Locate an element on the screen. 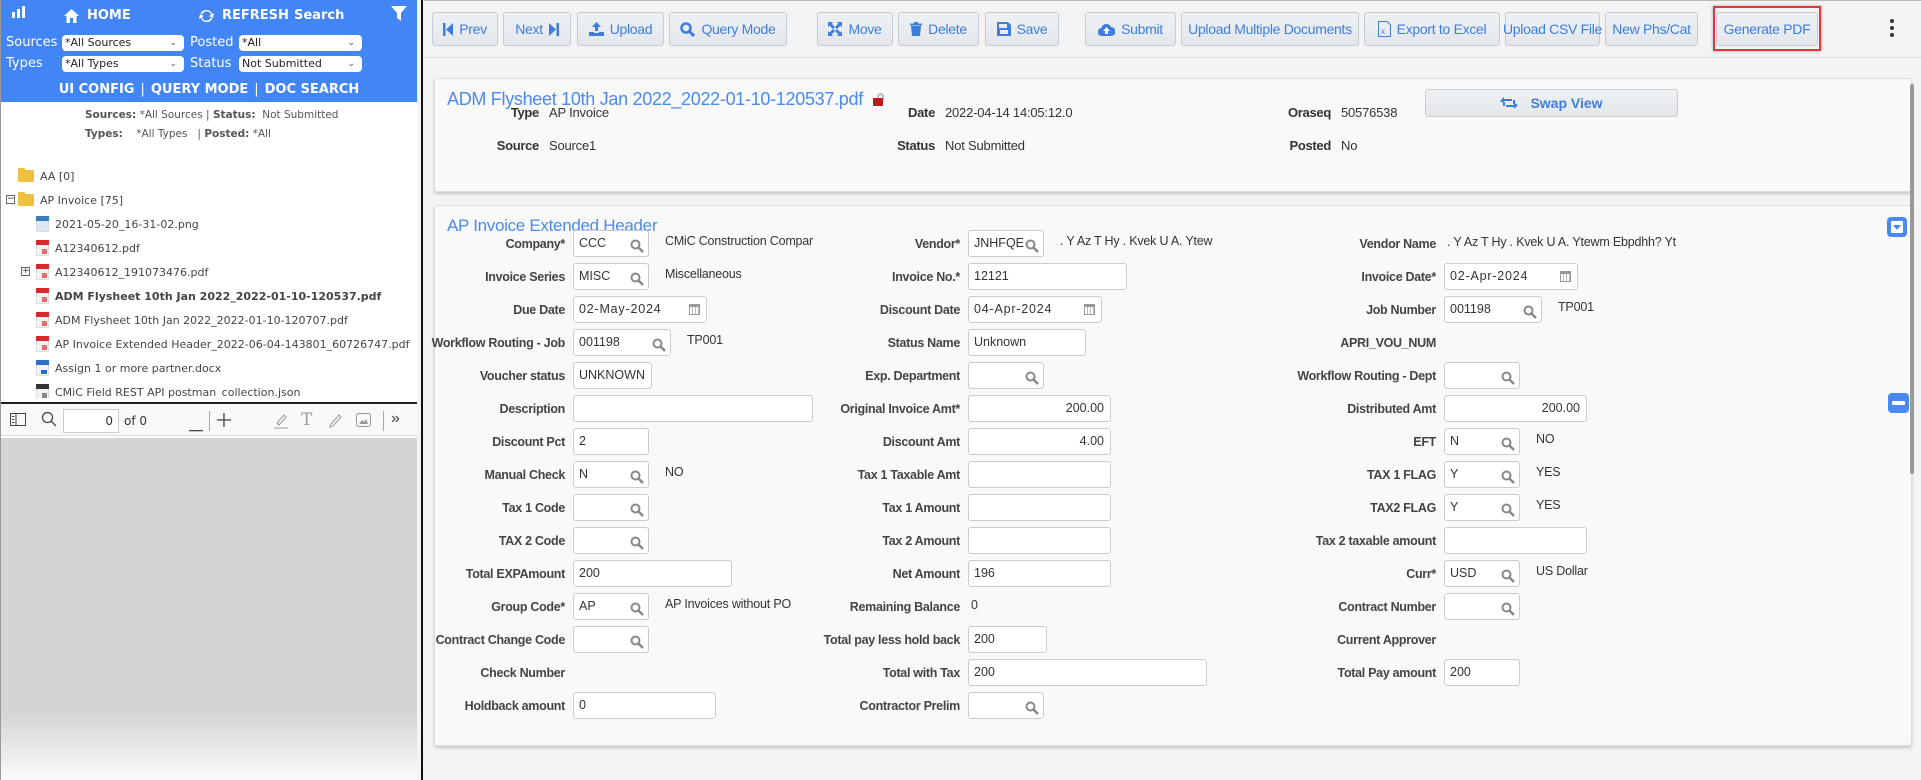  tree-file: Assign 1 or more partner.docx is located at coordinates (128, 368).